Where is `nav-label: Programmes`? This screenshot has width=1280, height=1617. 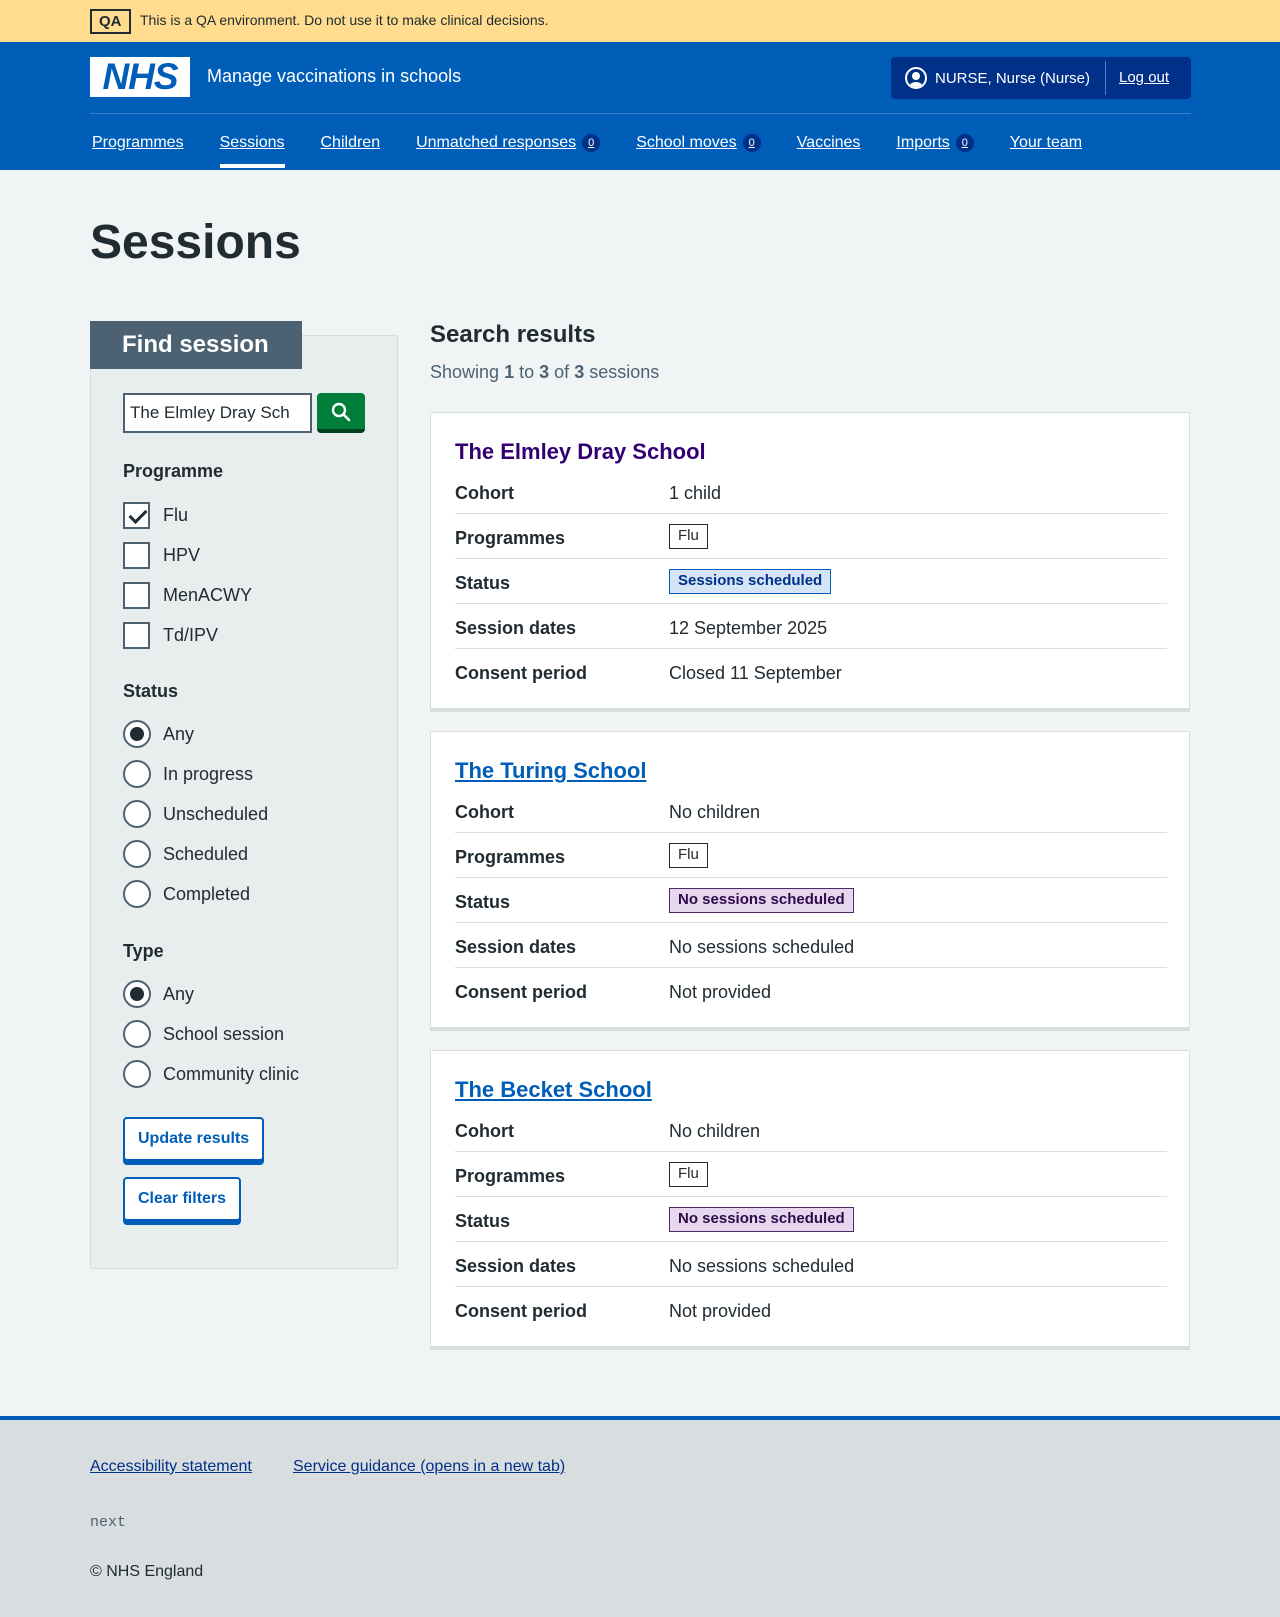
nav-label: Programmes is located at coordinates (138, 142).